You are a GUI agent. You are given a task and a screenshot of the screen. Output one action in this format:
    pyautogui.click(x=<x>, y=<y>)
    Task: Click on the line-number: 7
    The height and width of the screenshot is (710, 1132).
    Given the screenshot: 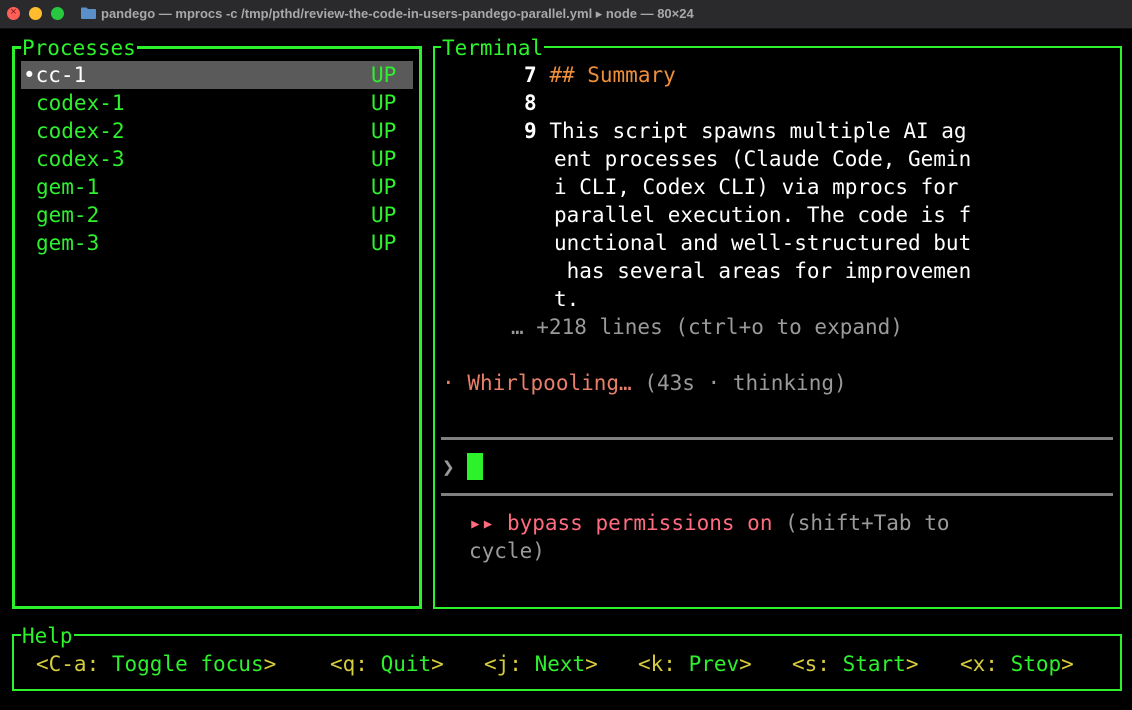 What is the action you would take?
    pyautogui.click(x=530, y=75)
    